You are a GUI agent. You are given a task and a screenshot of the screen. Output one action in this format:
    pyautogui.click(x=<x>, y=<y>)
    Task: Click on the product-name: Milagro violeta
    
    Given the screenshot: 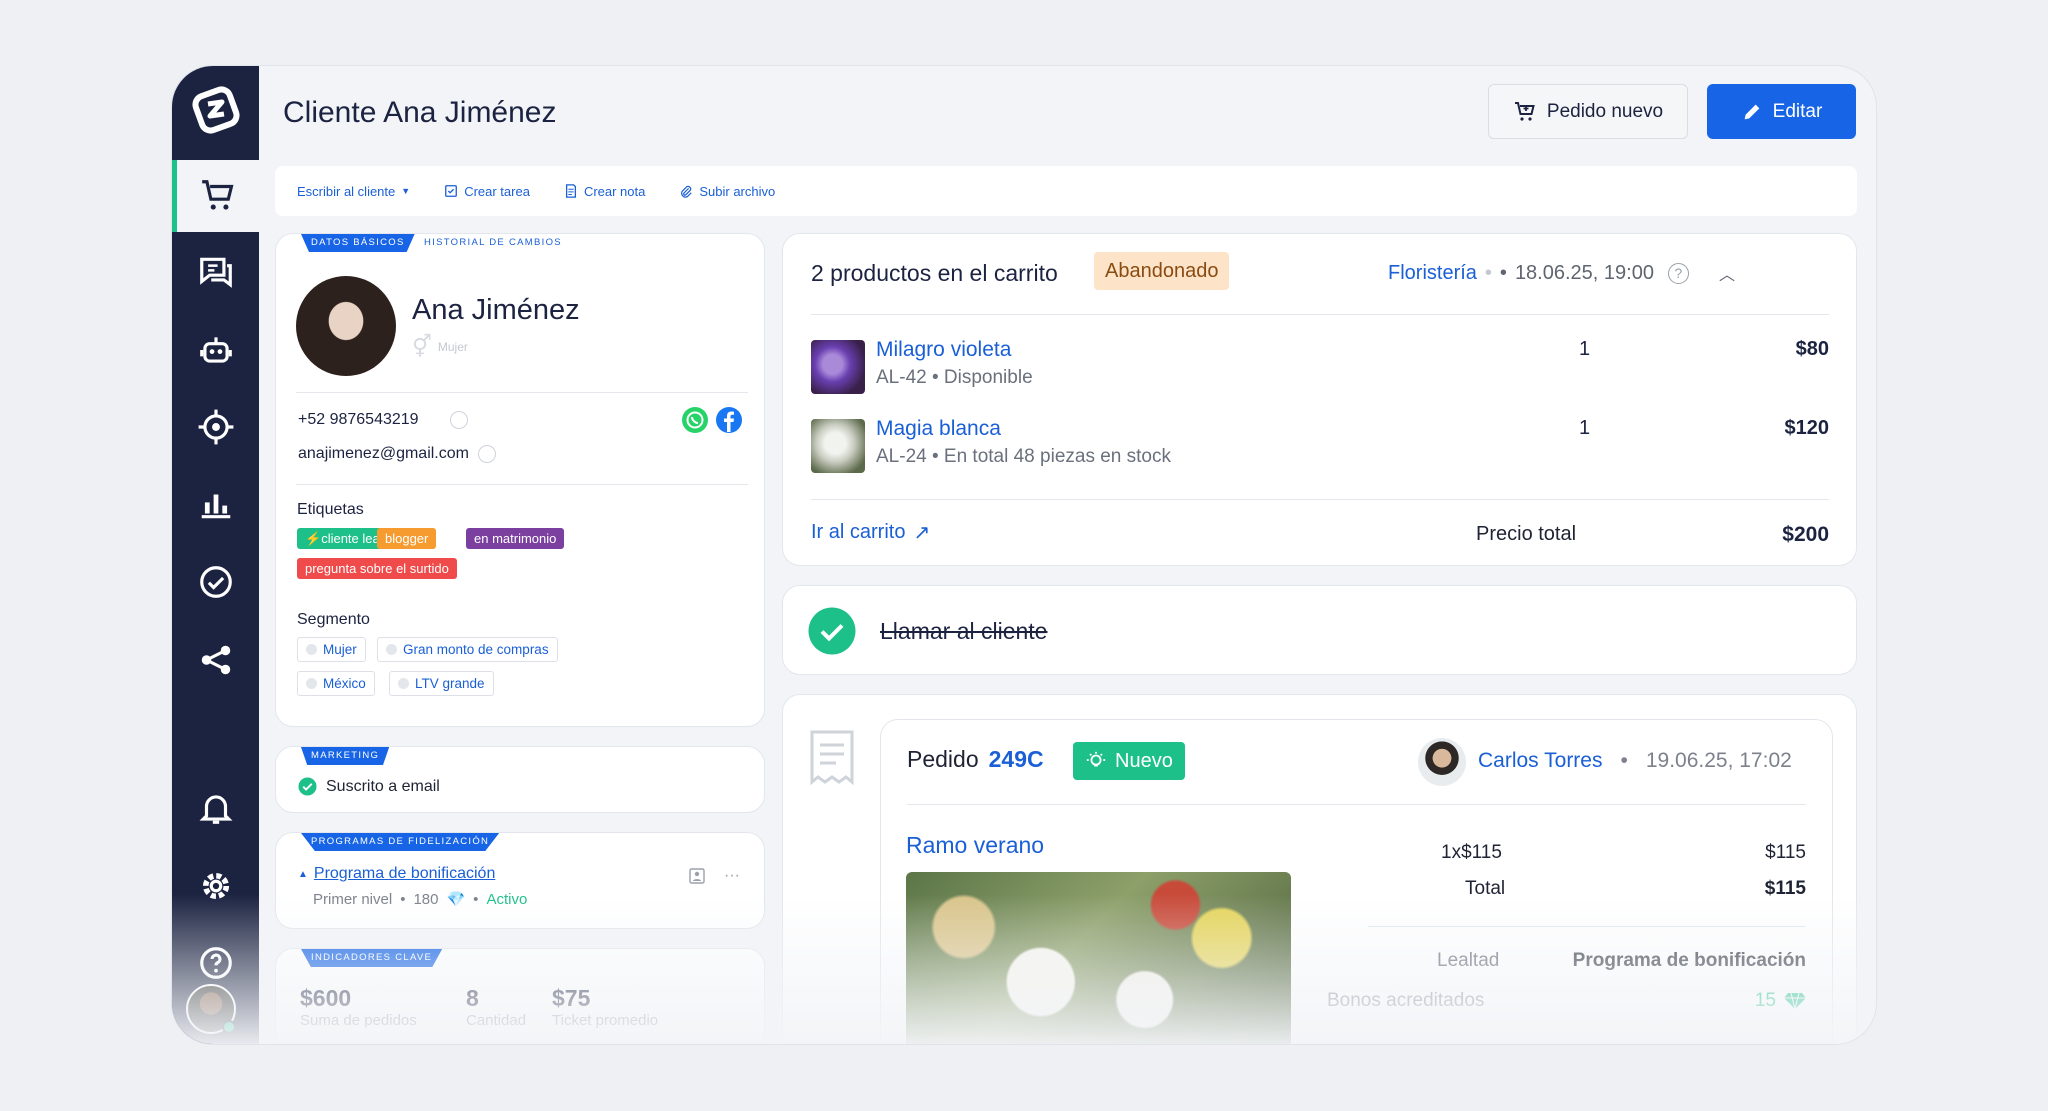 What is the action you would take?
    pyautogui.click(x=943, y=350)
    